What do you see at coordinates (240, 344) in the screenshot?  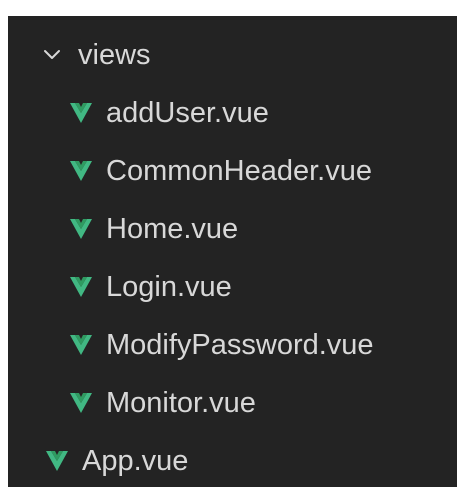 I see `file-label: ModifyPassword.vue` at bounding box center [240, 344].